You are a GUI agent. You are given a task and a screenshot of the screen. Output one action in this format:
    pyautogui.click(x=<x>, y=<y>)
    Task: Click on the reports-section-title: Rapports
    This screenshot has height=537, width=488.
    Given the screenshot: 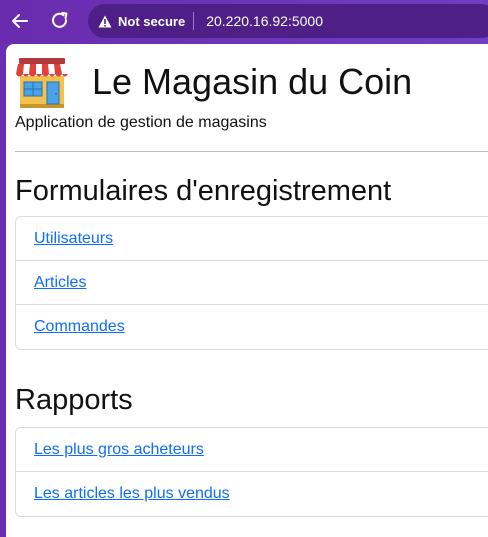 What is the action you would take?
    pyautogui.click(x=74, y=400)
    